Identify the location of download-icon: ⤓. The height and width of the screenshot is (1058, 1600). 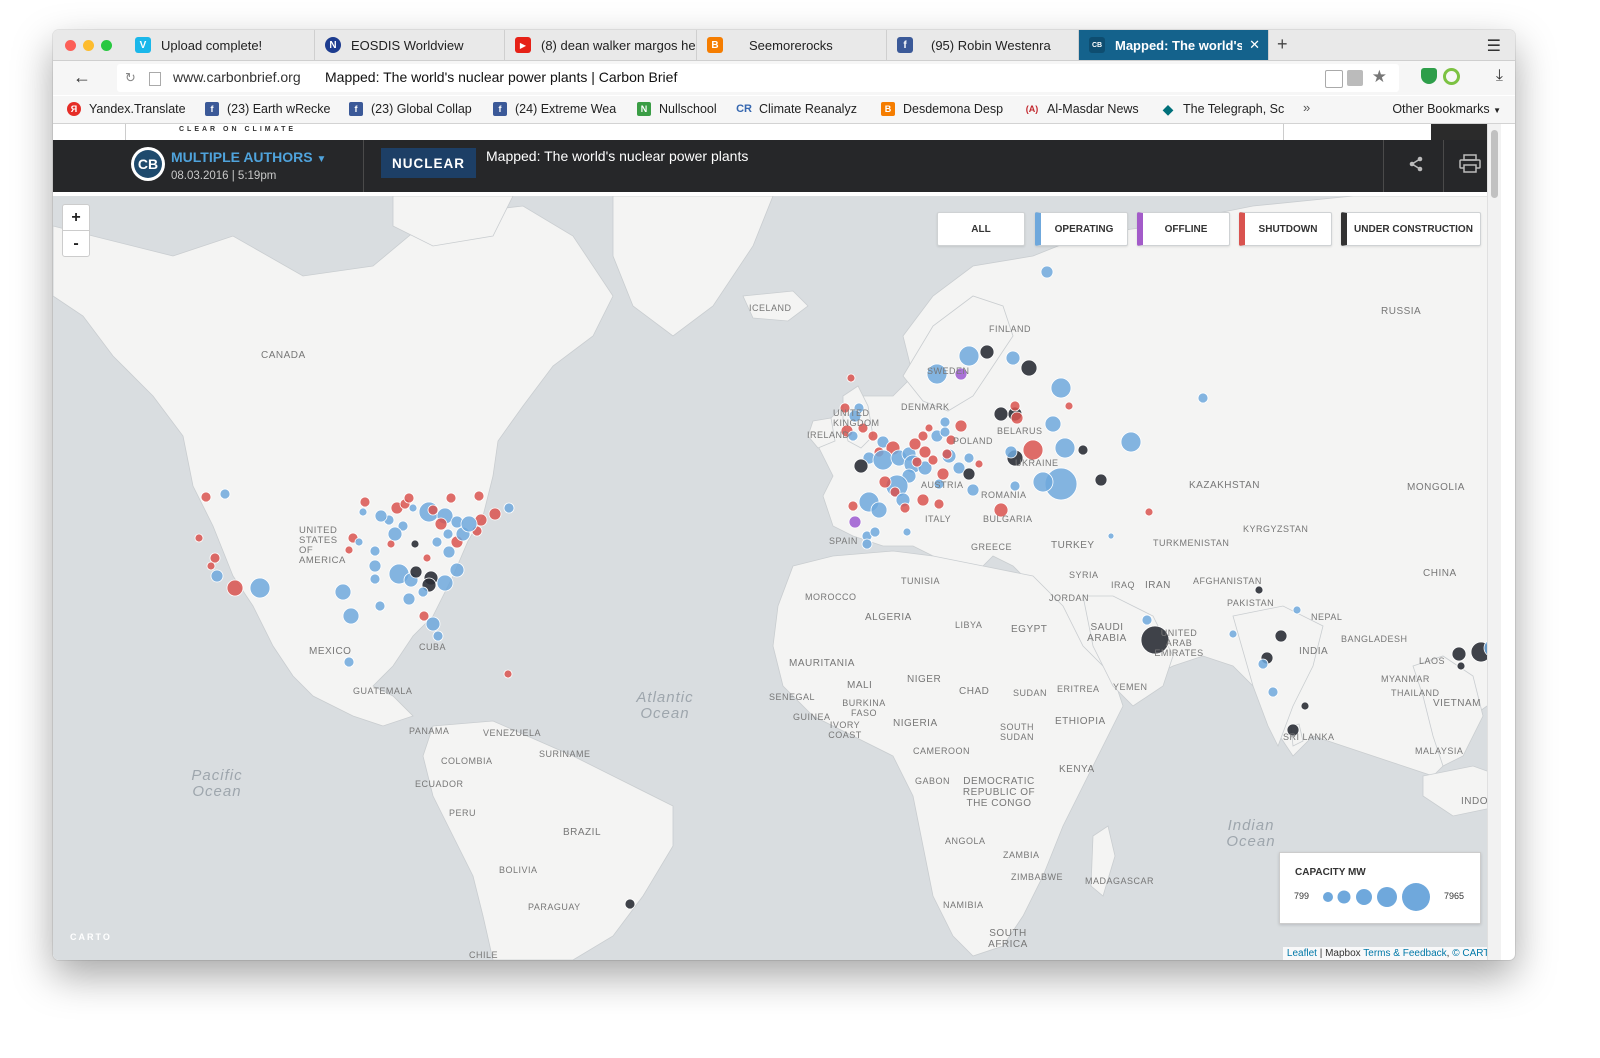
(1499, 76).